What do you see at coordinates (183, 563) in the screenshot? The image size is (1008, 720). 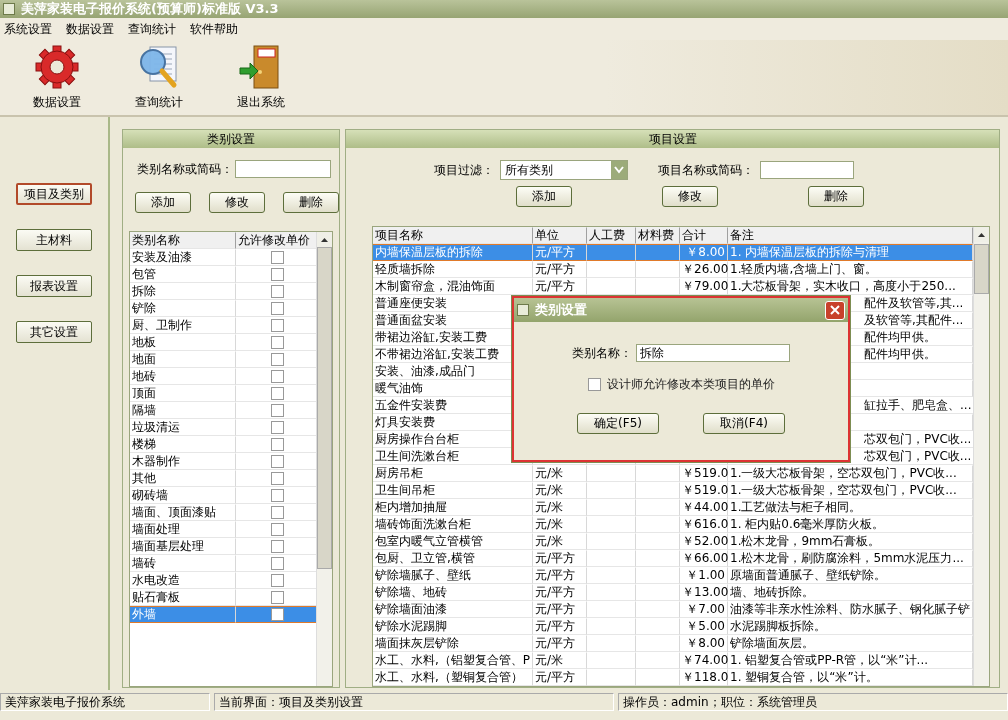 I see `table-cell: 墙砖` at bounding box center [183, 563].